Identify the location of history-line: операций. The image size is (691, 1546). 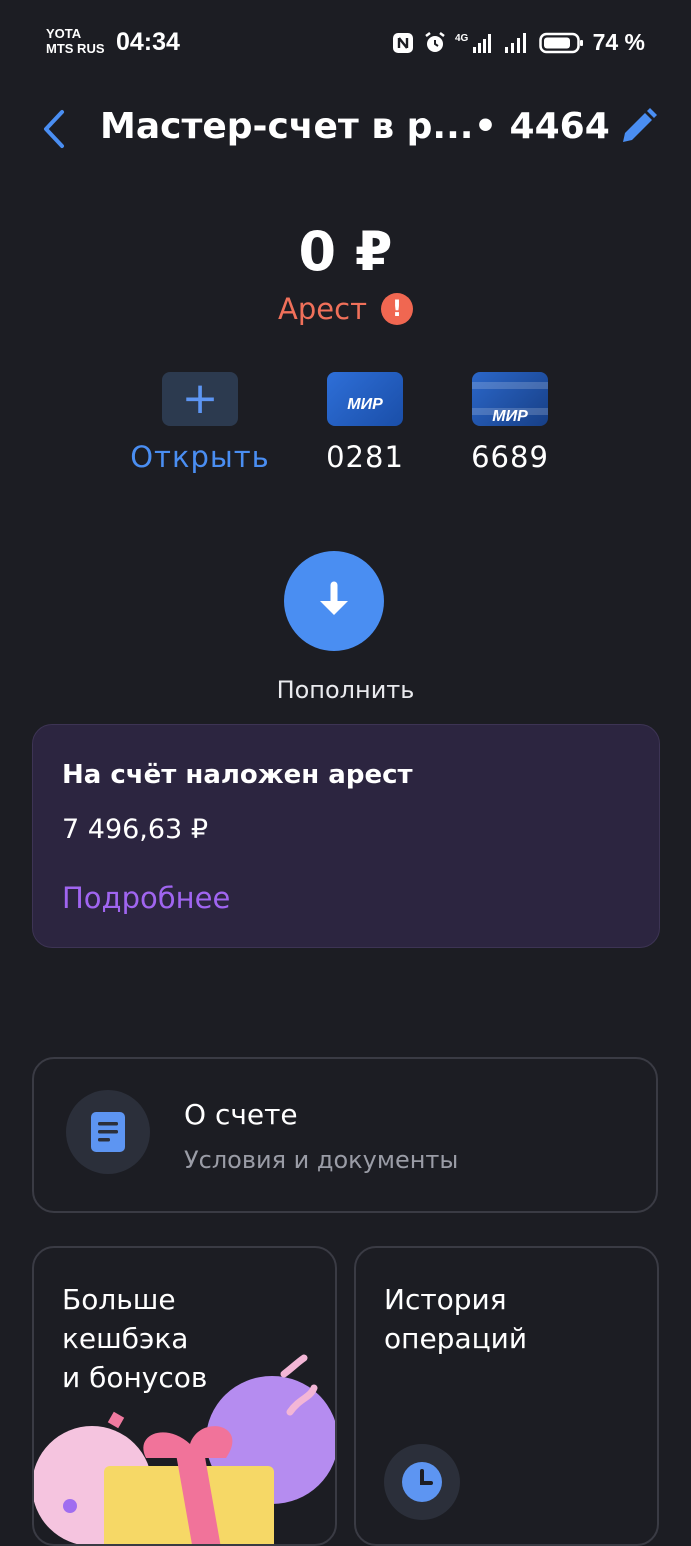
(456, 1338).